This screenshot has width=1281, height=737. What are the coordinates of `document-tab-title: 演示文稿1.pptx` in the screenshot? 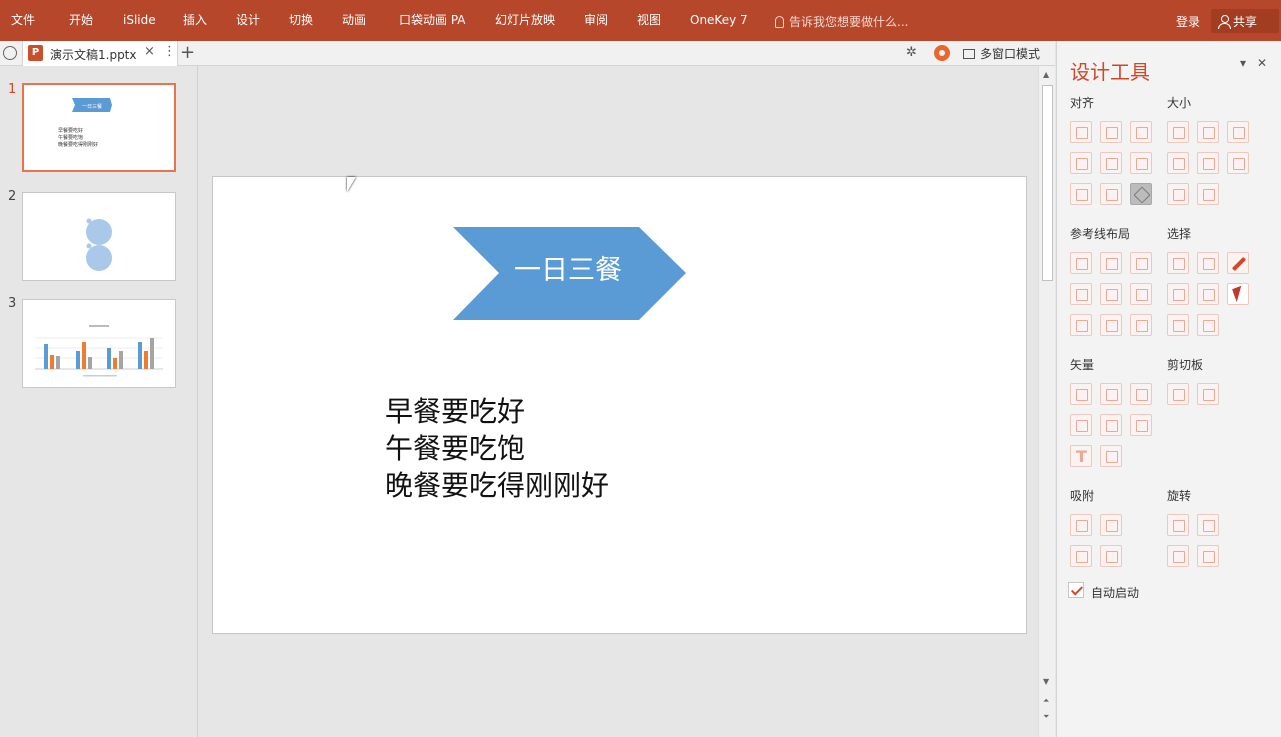 It's located at (93, 55).